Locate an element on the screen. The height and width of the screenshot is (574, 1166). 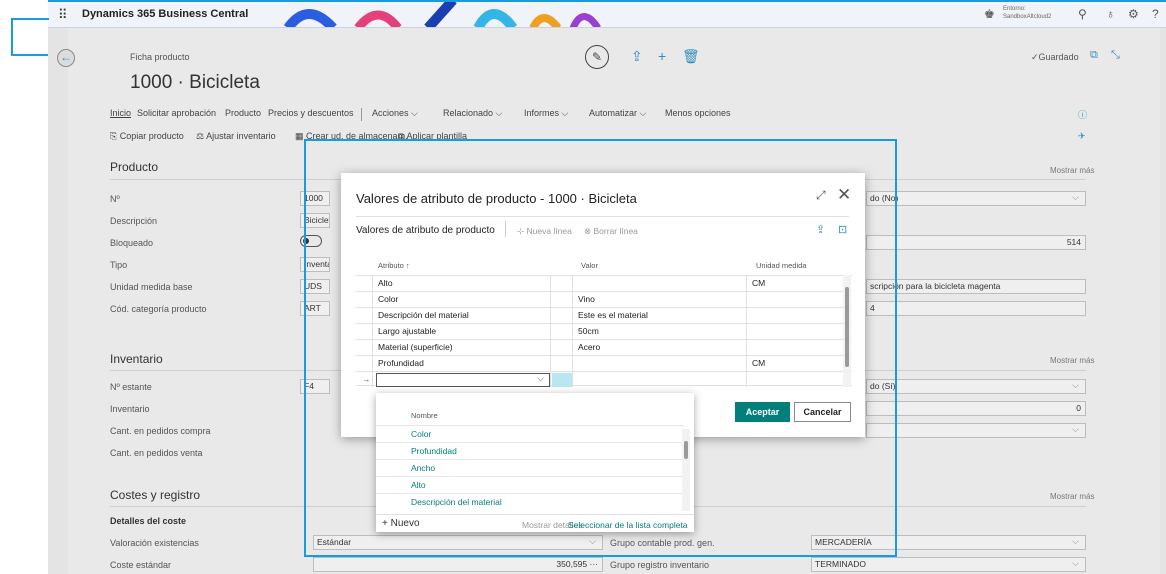
delete-line-button: ⊗ Borrar línea is located at coordinates (611, 231).